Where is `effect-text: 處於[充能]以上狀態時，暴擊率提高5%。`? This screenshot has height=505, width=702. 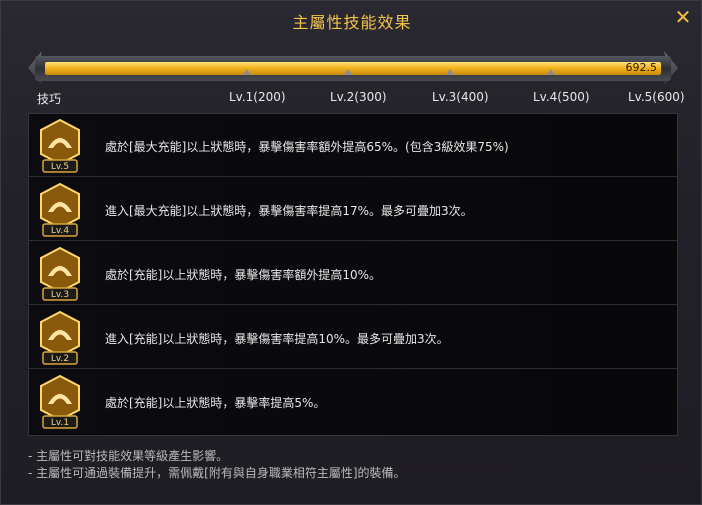
effect-text: 處於[充能]以上狀態時，暴擊率提高5%。 is located at coordinates (215, 403).